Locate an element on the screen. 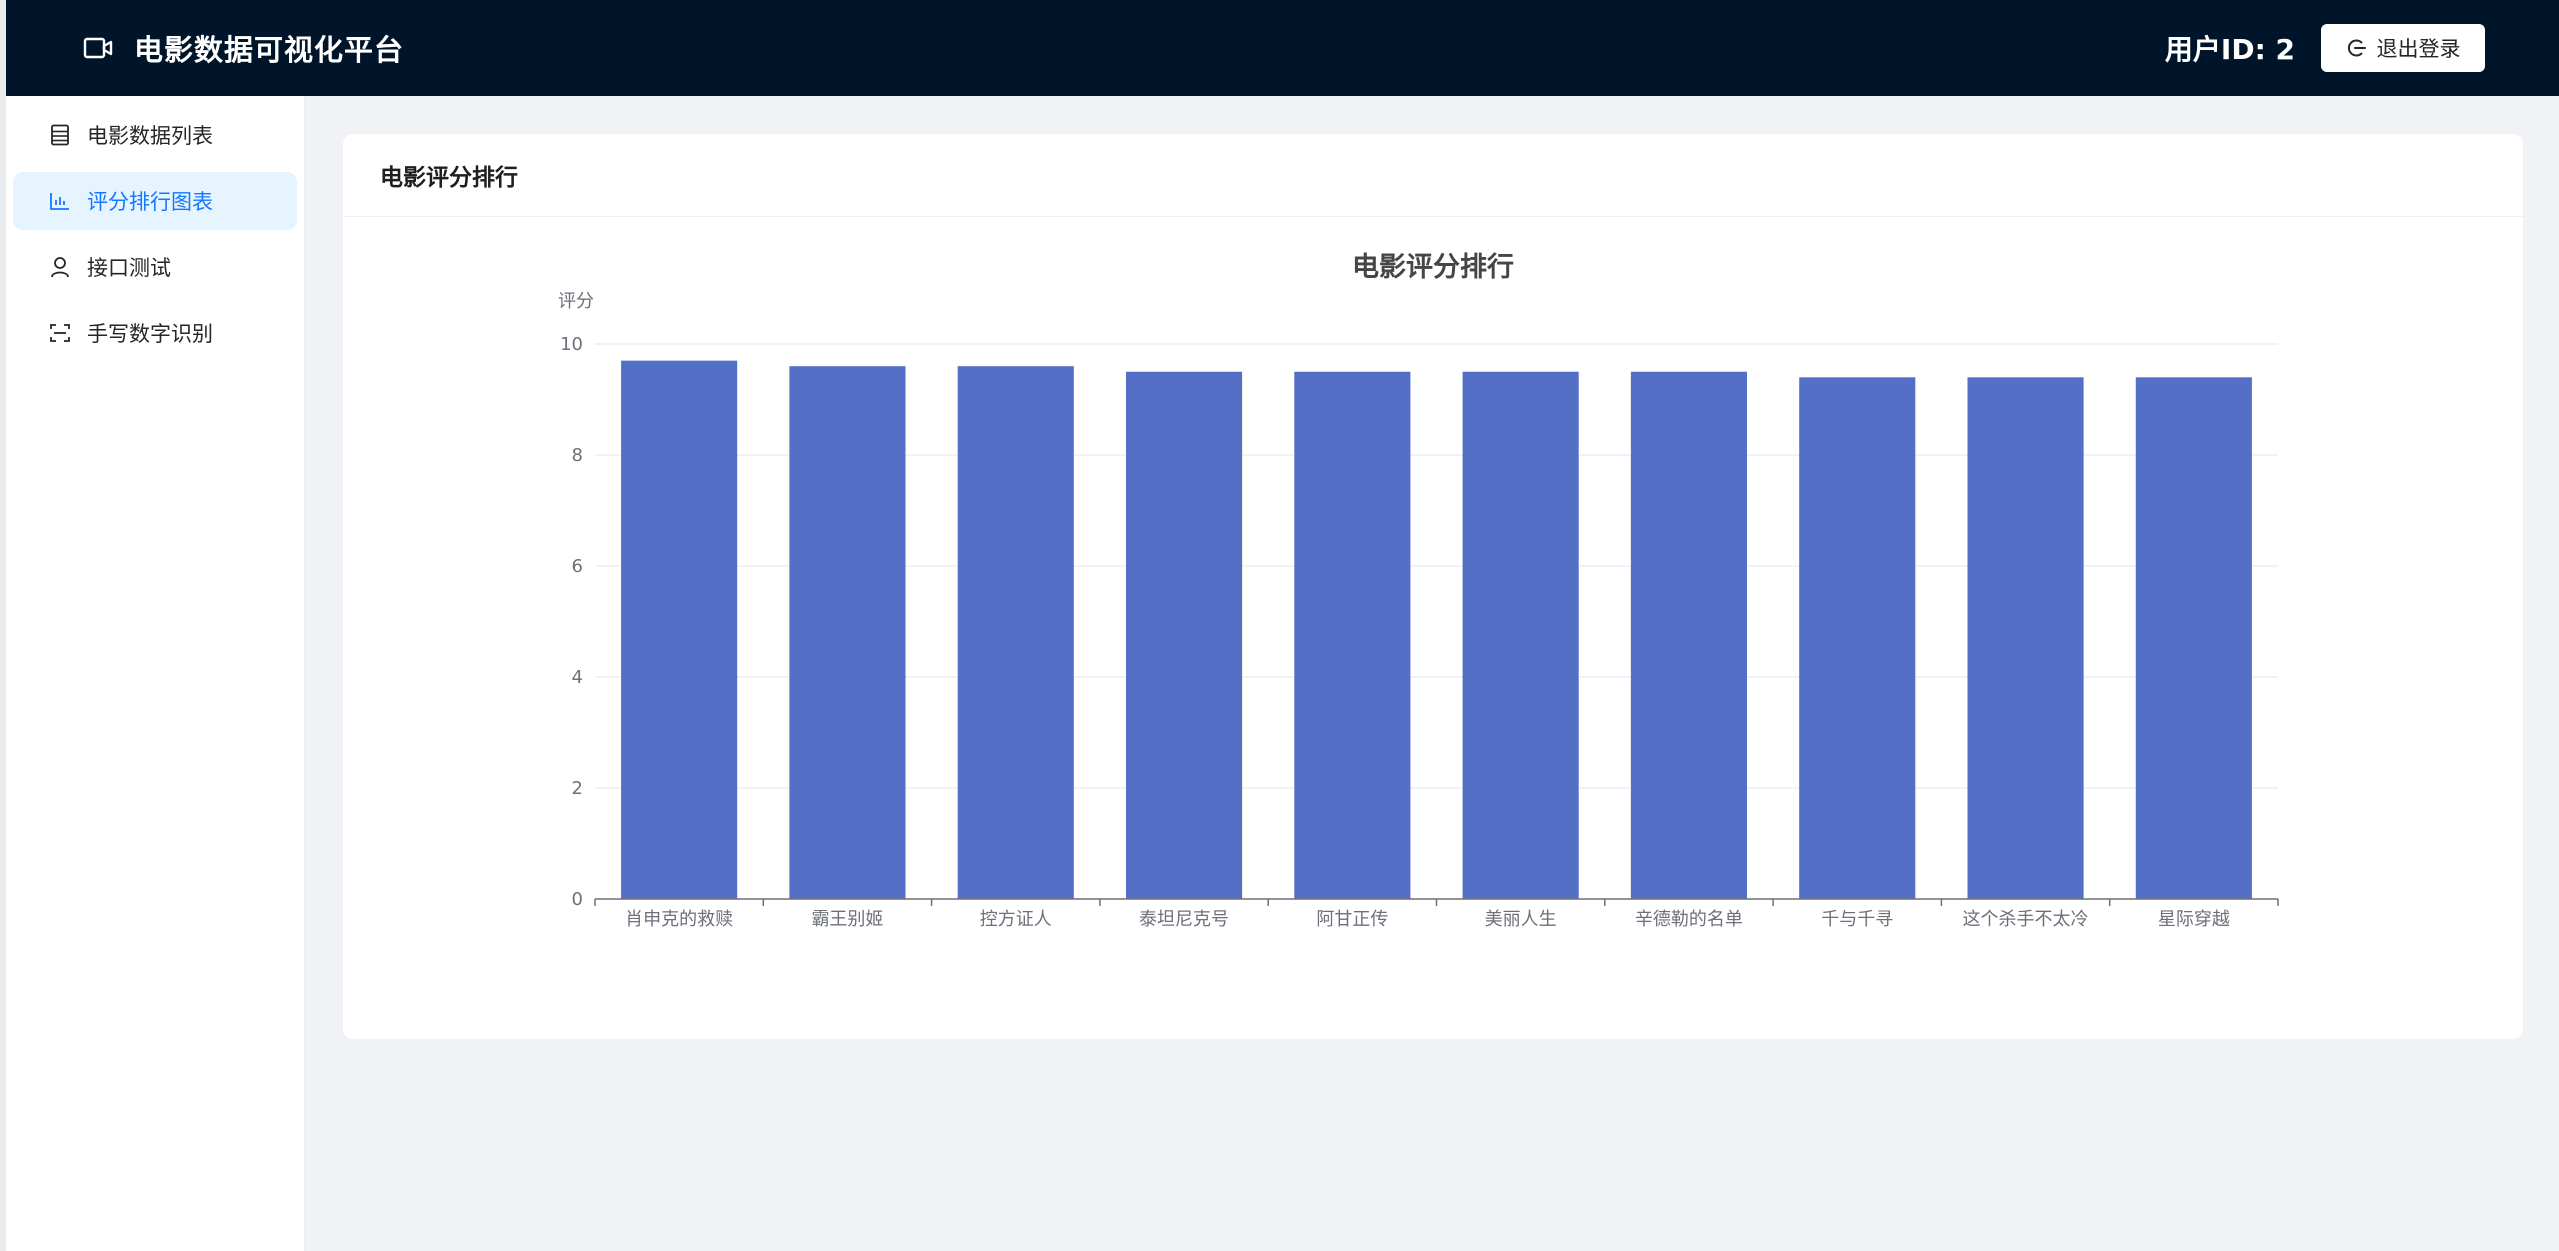 This screenshot has height=1251, width=2559. x-tick-label: 这个杀手不太冷 is located at coordinates (2026, 919).